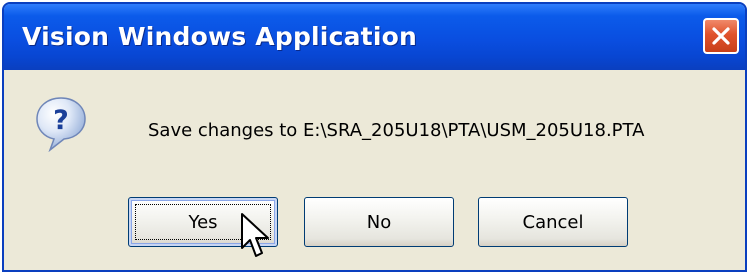  I want to click on cancel-button-label: Cancel, so click(553, 222).